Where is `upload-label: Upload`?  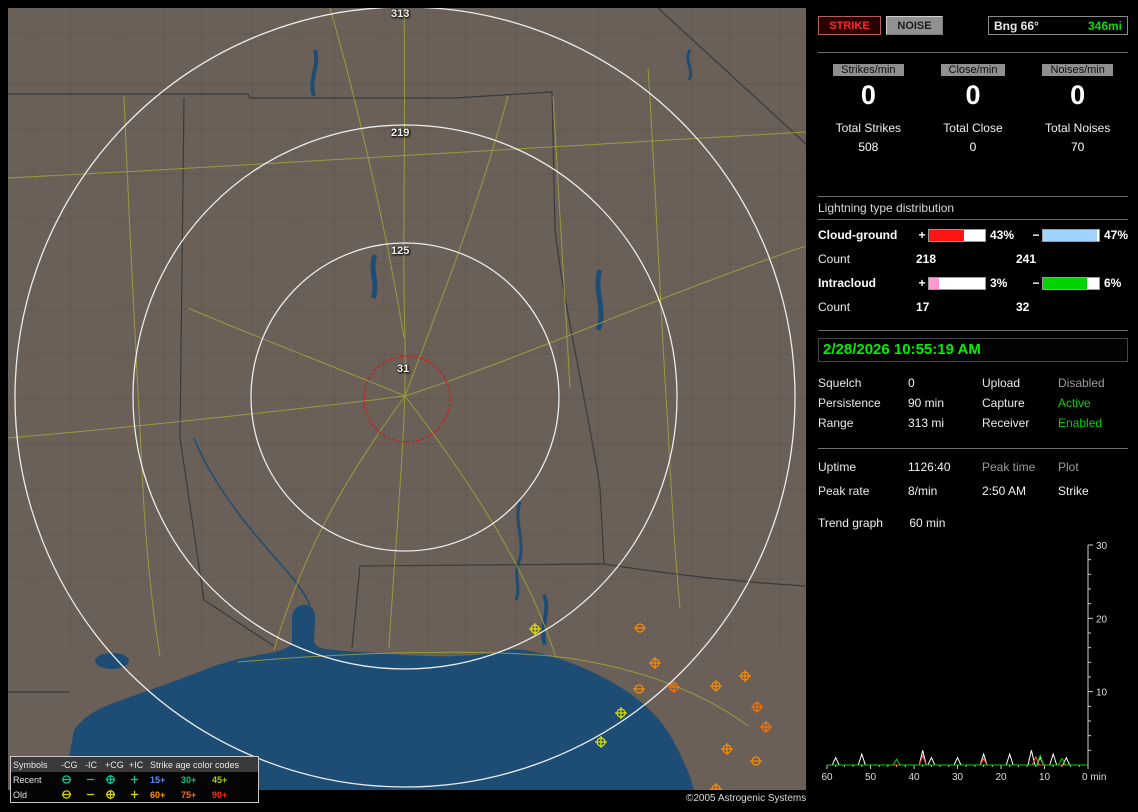
upload-label: Upload is located at coordinates (1001, 383).